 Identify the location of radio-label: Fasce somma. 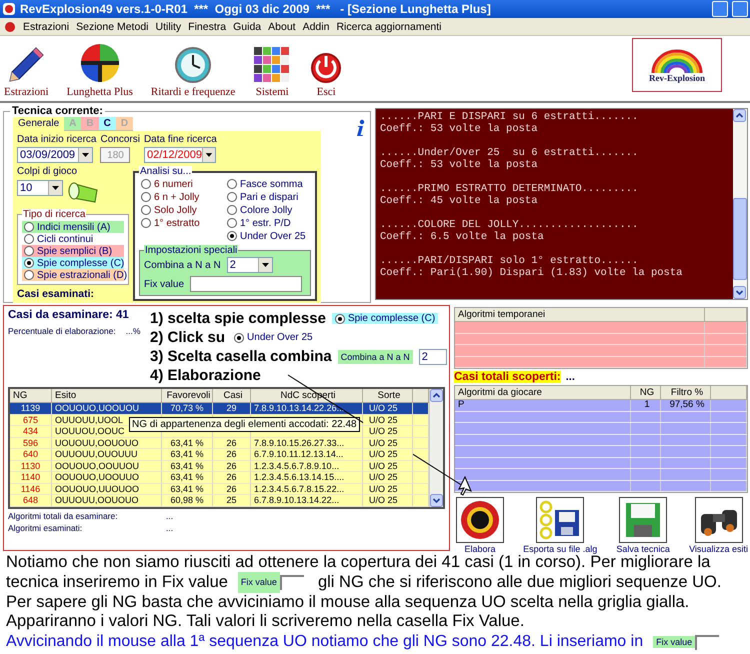
(271, 184).